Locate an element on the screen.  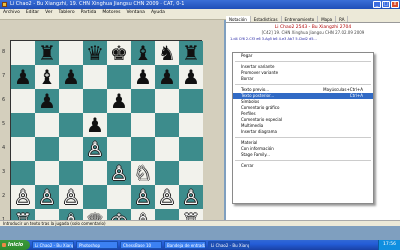
square-b5 is located at coordinates (47, 125).